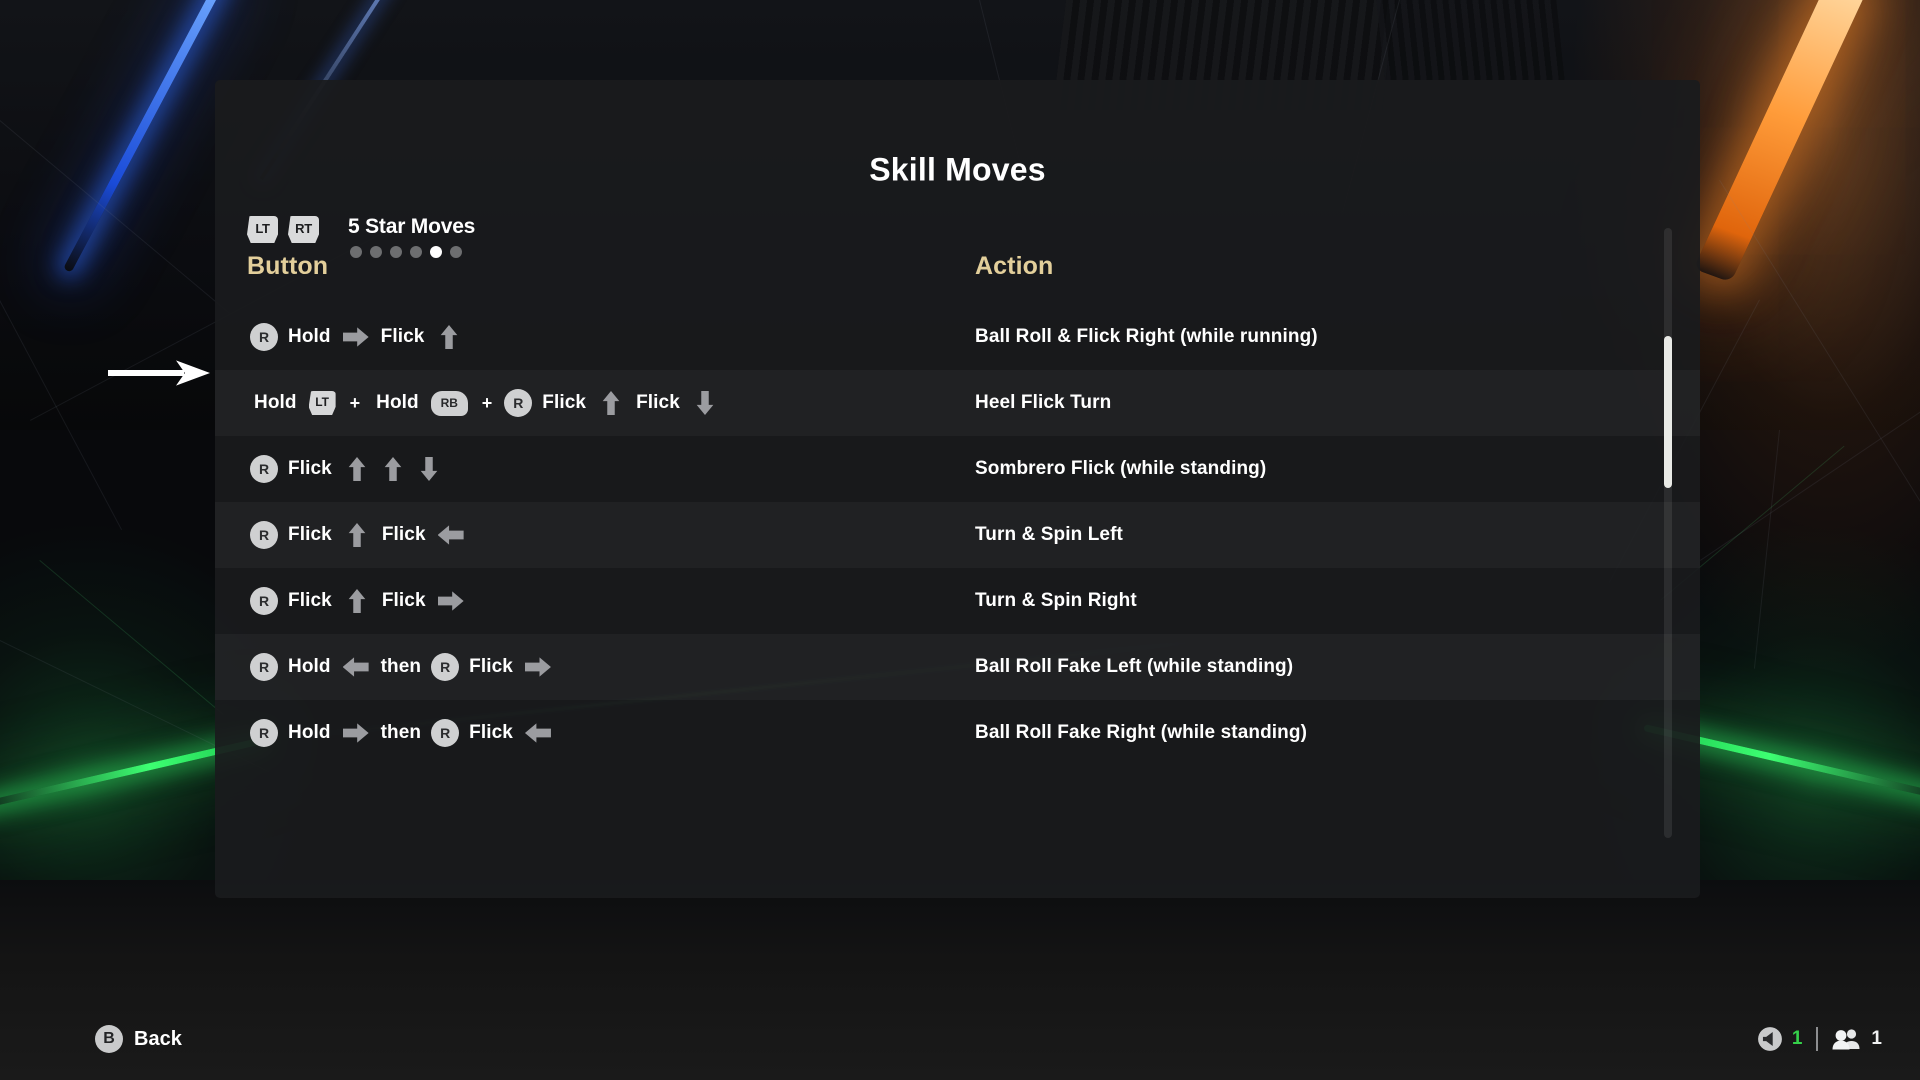  What do you see at coordinates (1797, 1038) in the screenshot?
I see `volume-value: 1` at bounding box center [1797, 1038].